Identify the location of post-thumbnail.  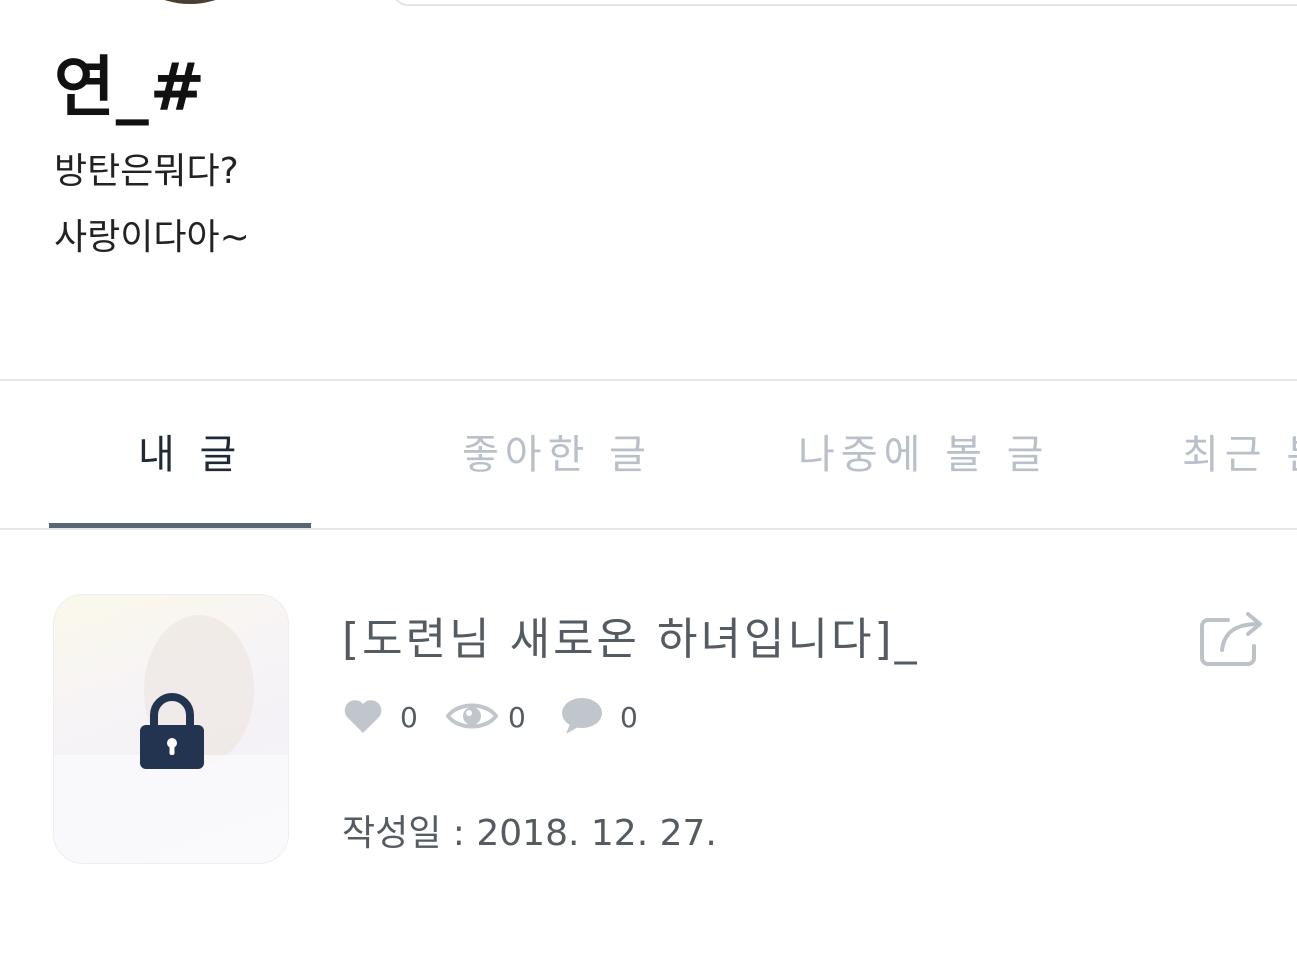
(171, 729).